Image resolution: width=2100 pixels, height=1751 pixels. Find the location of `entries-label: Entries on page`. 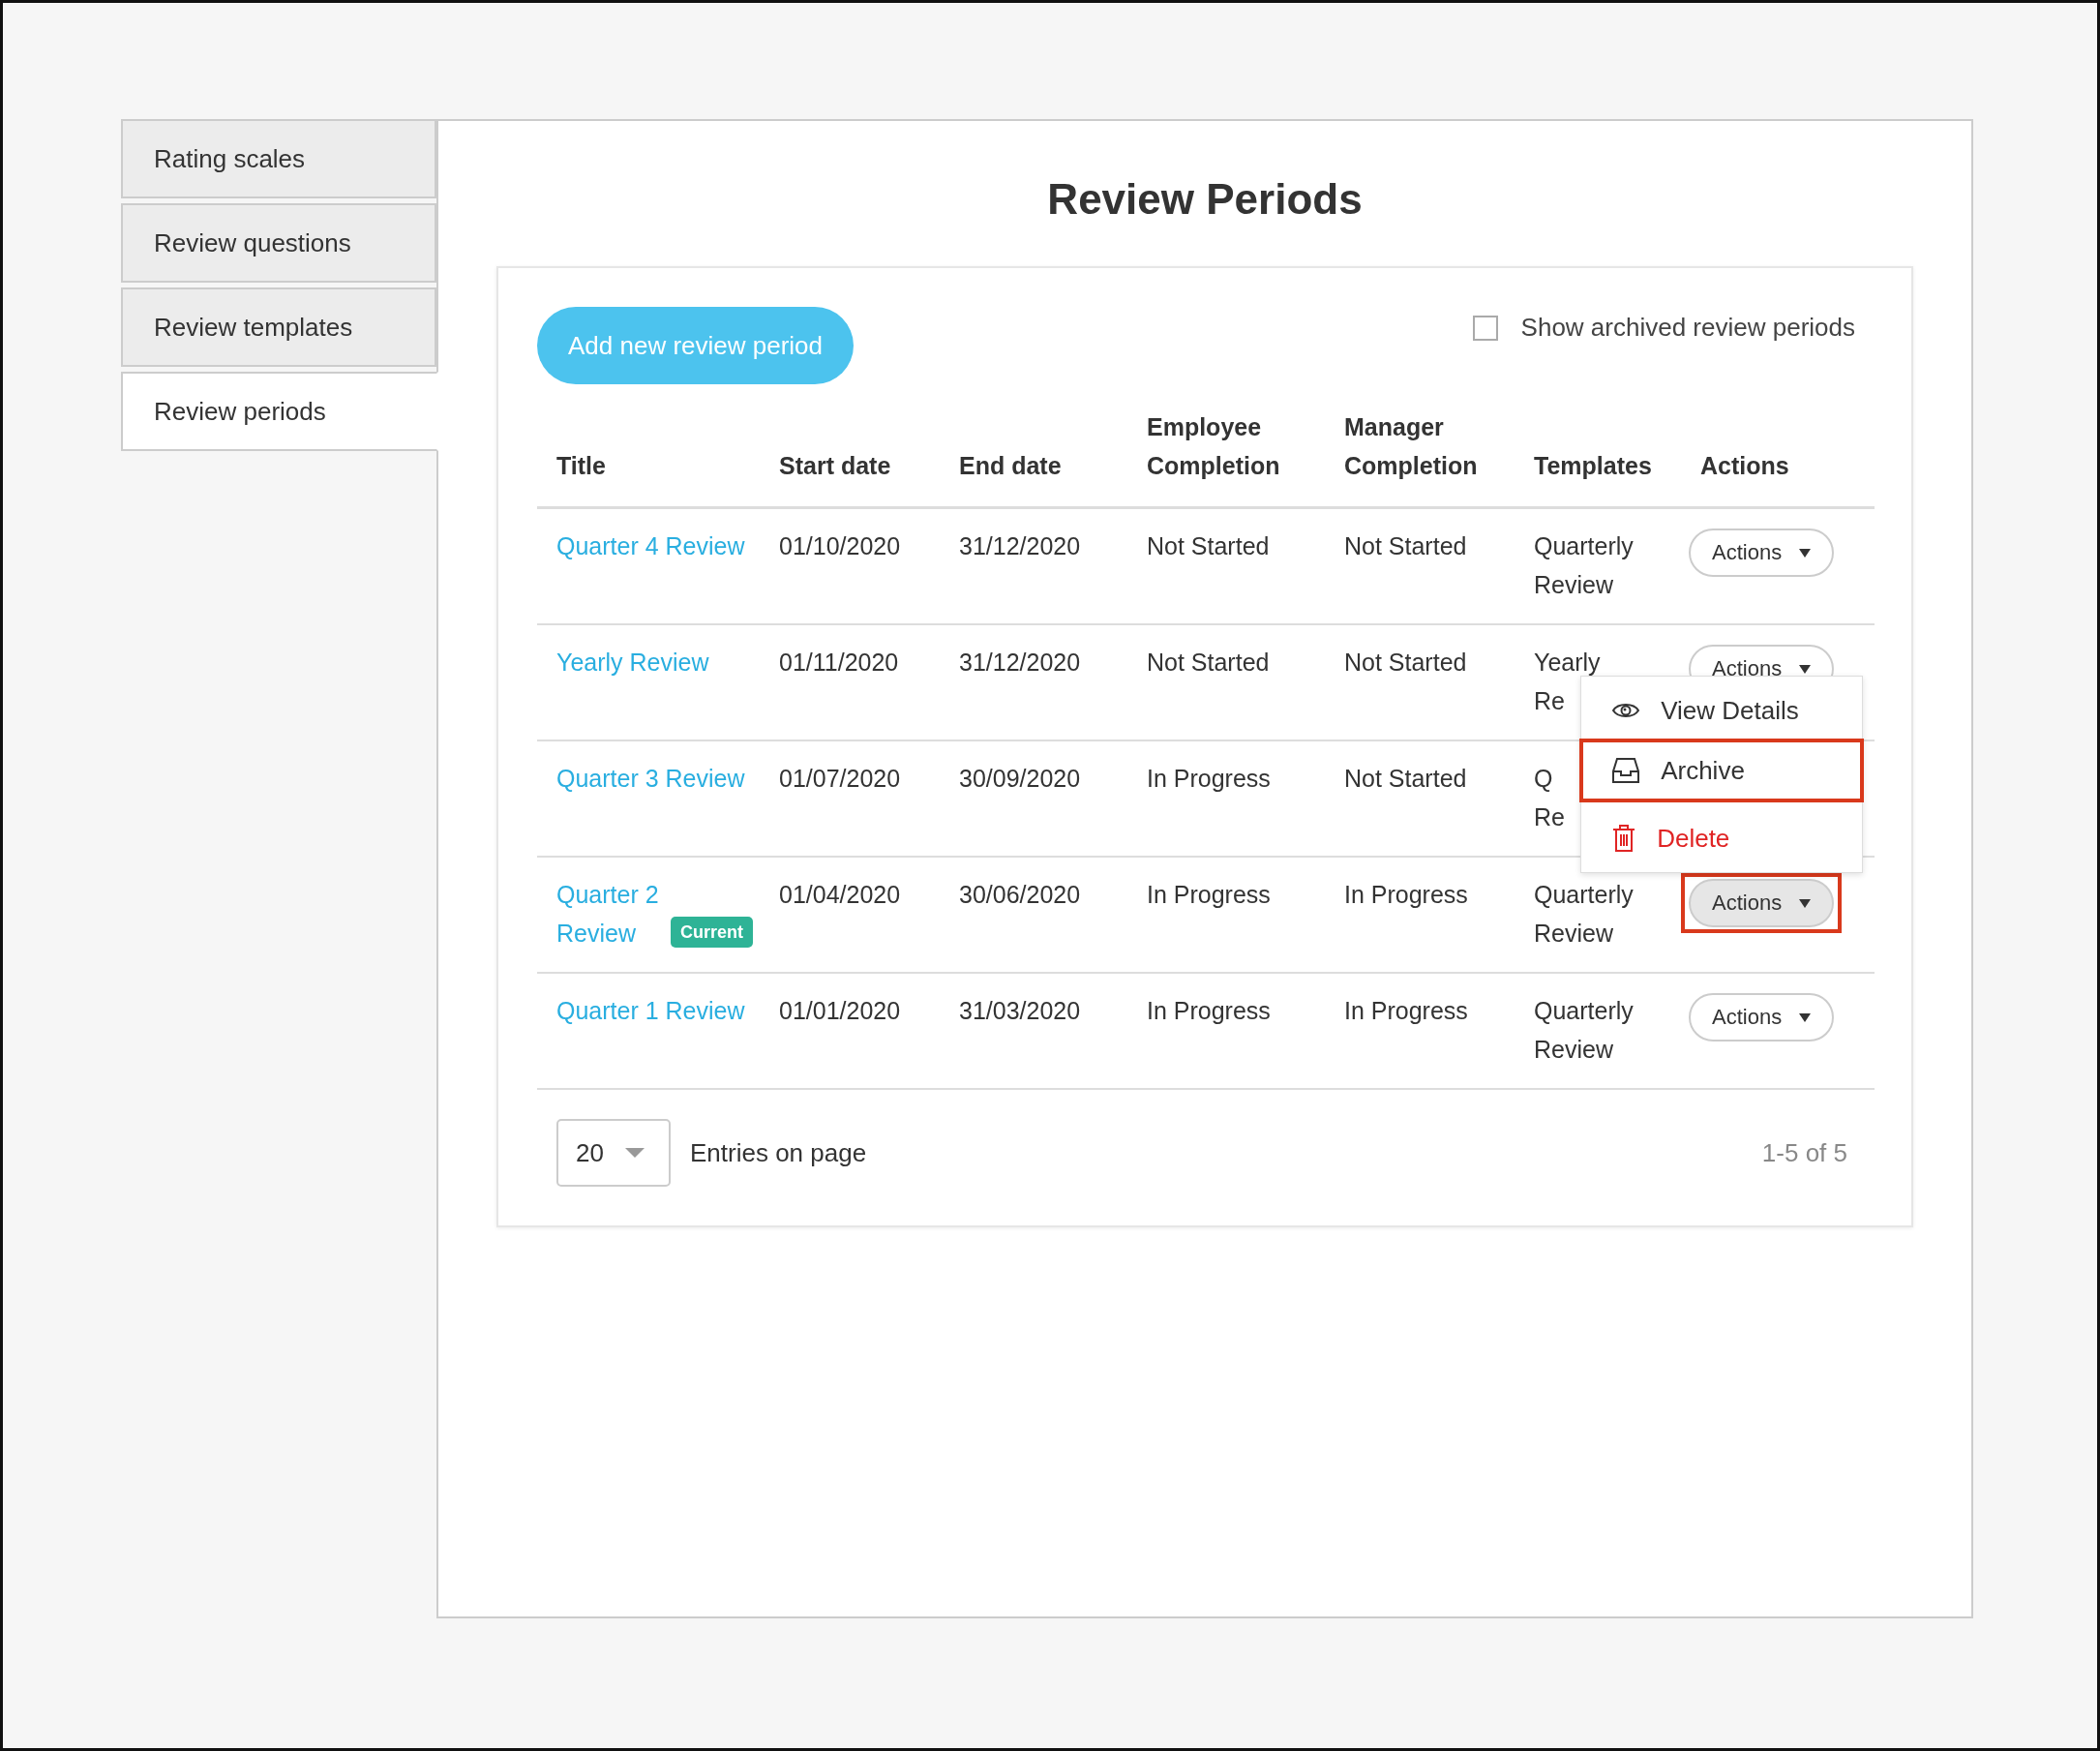

entries-label: Entries on page is located at coordinates (779, 1152).